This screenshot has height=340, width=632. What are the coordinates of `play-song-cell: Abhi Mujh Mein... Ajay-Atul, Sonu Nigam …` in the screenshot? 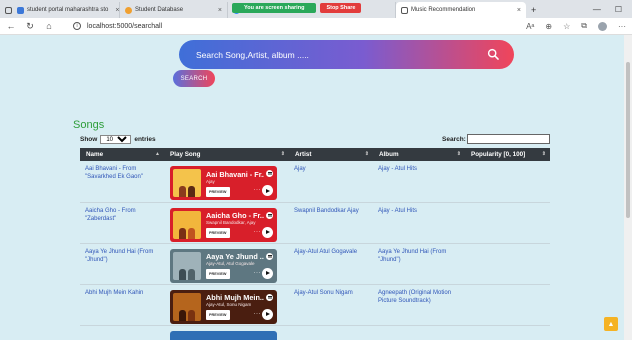 It's located at (226, 304).